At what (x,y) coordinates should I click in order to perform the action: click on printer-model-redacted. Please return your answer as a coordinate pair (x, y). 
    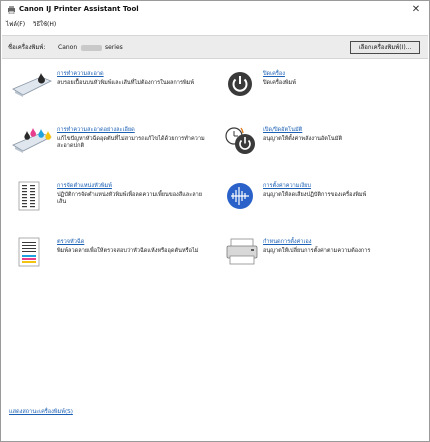
    Looking at the image, I should click on (91, 48).